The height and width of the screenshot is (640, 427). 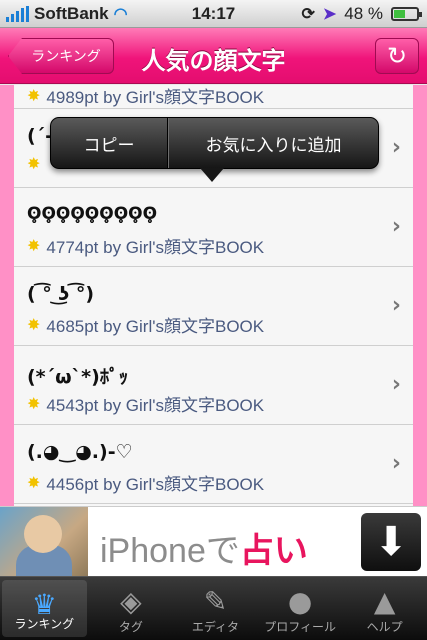 I want to click on tab-ranking: ♛ ランキング, so click(x=44, y=608).